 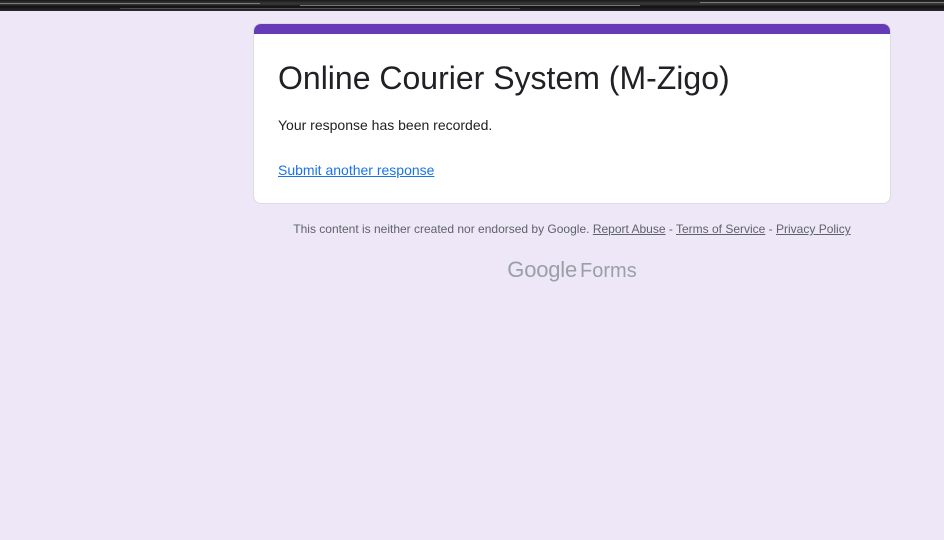 I want to click on window-top-strip, so click(x=472, y=5).